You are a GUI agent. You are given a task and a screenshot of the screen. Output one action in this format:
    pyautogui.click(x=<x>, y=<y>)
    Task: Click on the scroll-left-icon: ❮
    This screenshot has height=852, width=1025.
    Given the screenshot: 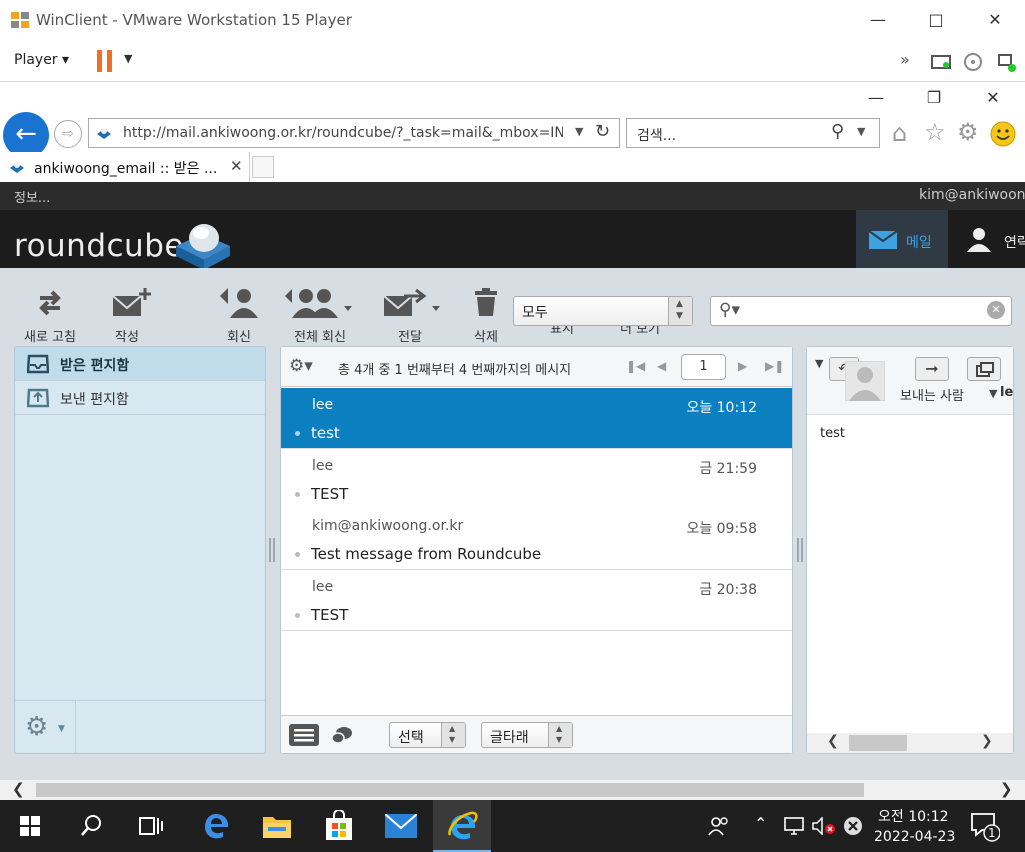 What is the action you would take?
    pyautogui.click(x=833, y=741)
    